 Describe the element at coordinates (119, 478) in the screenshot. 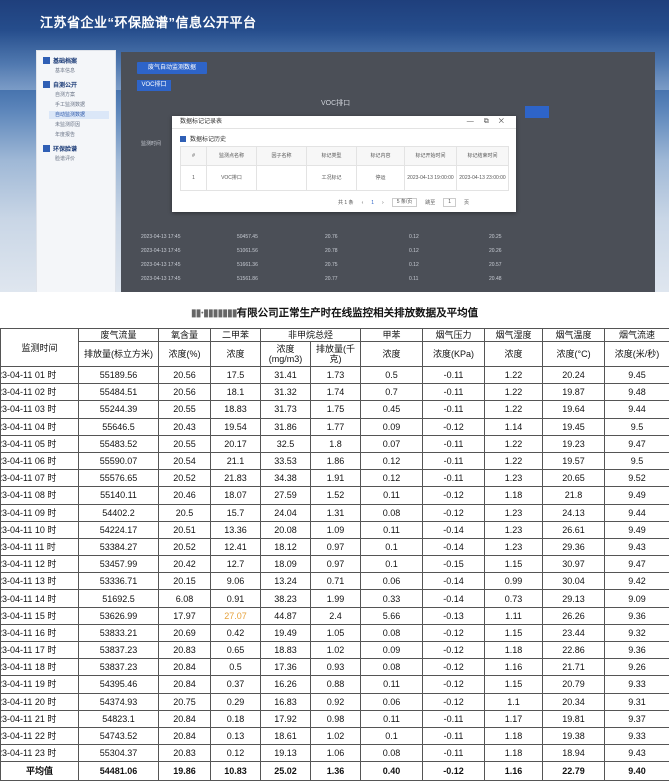

I see `value-cell: 55576.65` at that location.